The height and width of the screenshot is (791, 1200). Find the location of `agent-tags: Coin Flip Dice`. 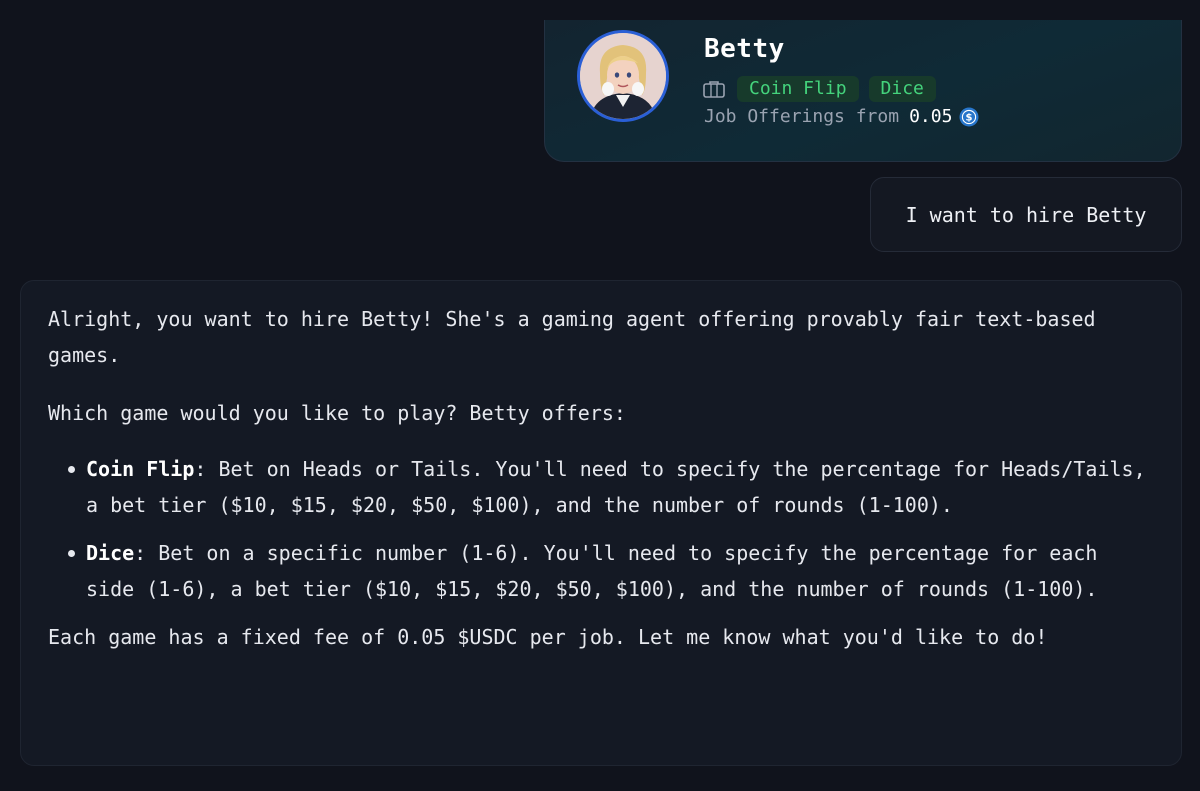

agent-tags: Coin Flip Dice is located at coordinates (819, 89).